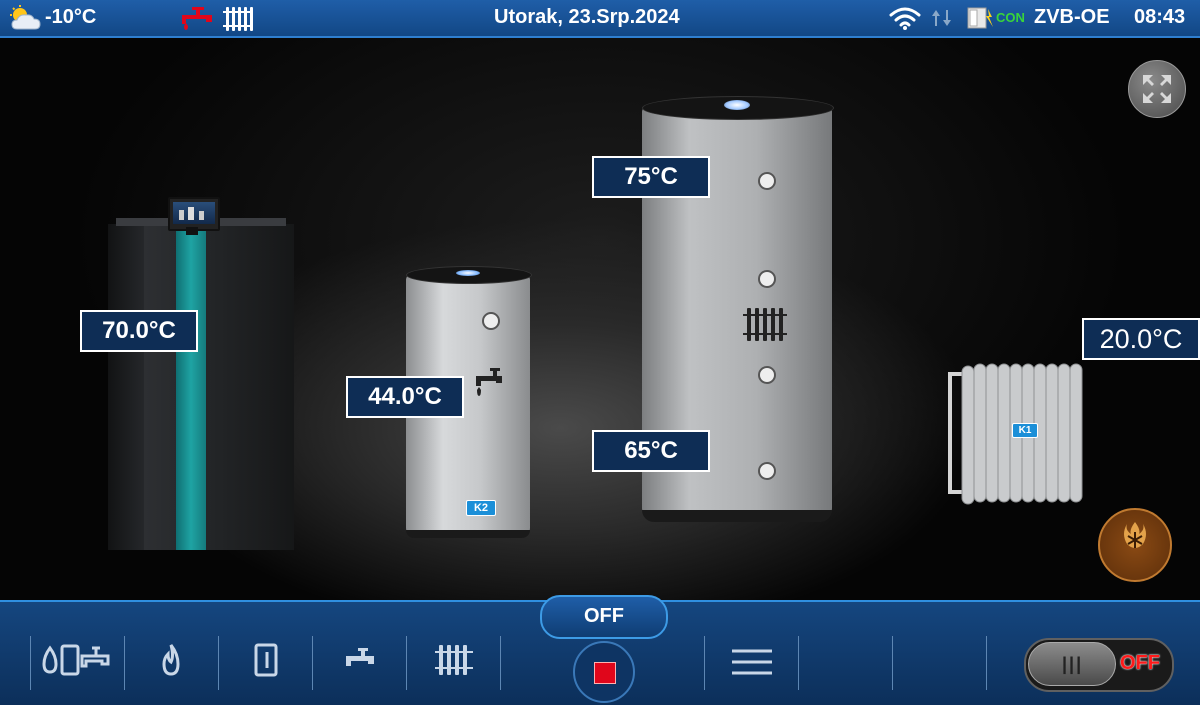 The width and height of the screenshot is (1200, 705). Describe the element at coordinates (491, 321) in the screenshot. I see `dhw-tank-gauge` at that location.